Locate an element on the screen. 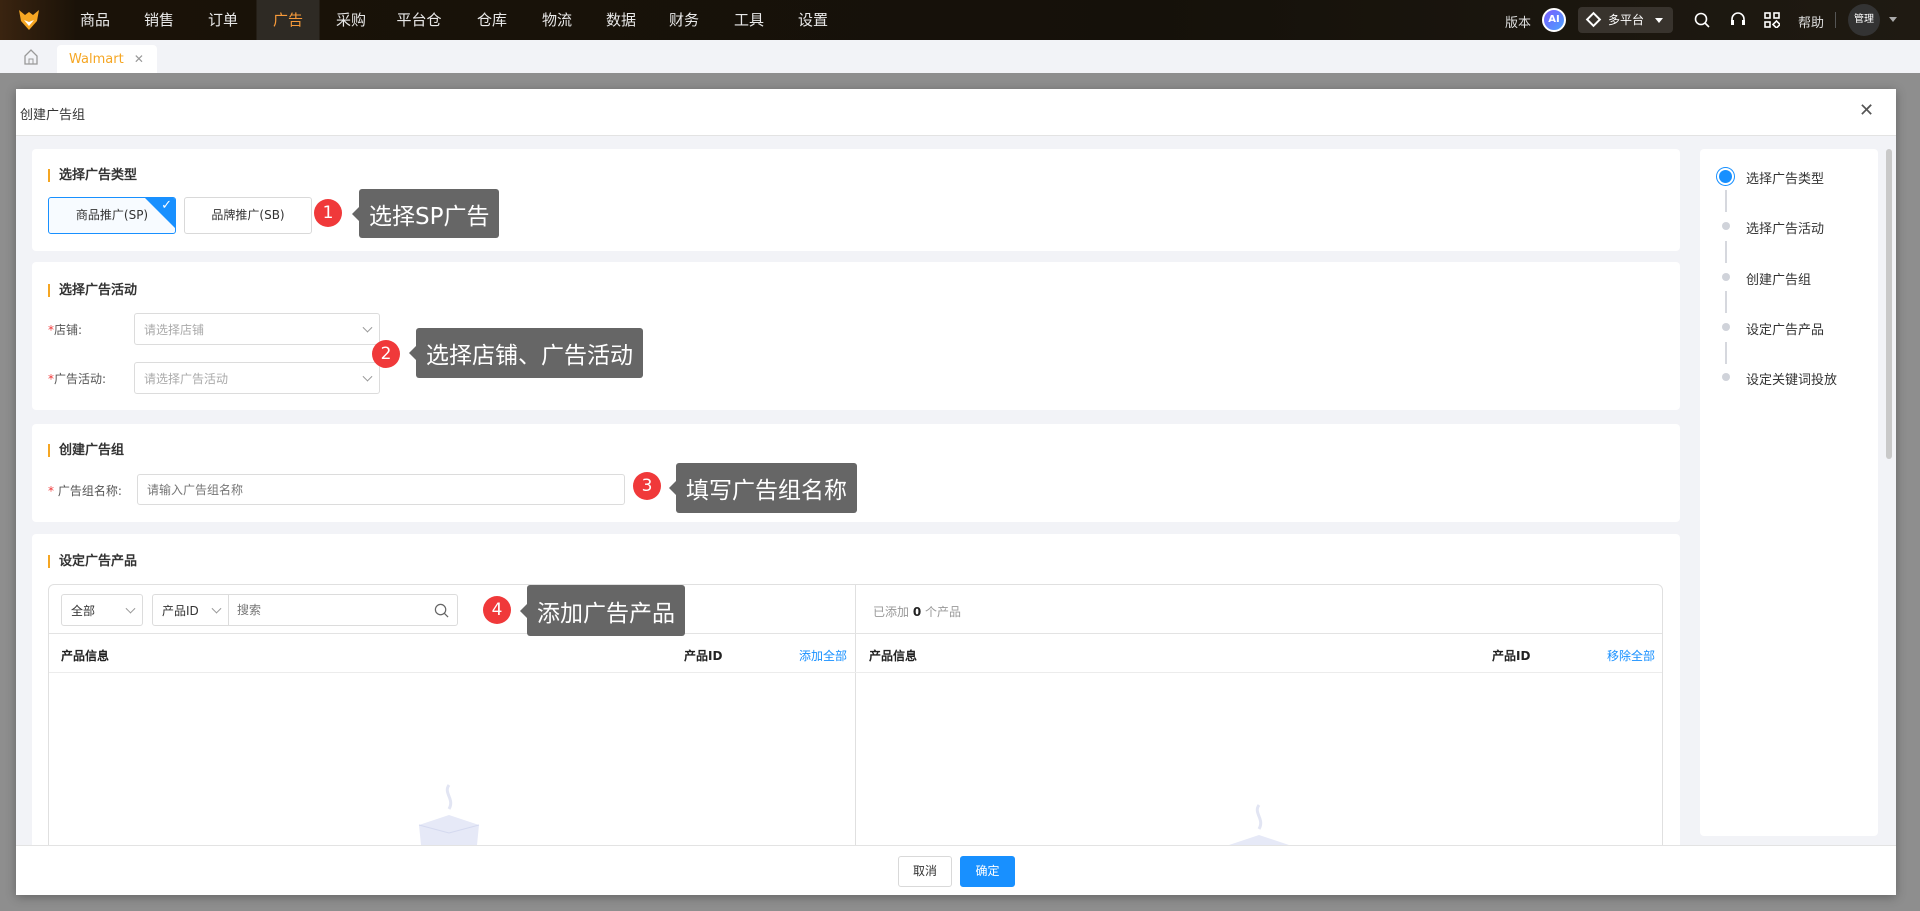  section-title: 创建广告组 is located at coordinates (86, 450).